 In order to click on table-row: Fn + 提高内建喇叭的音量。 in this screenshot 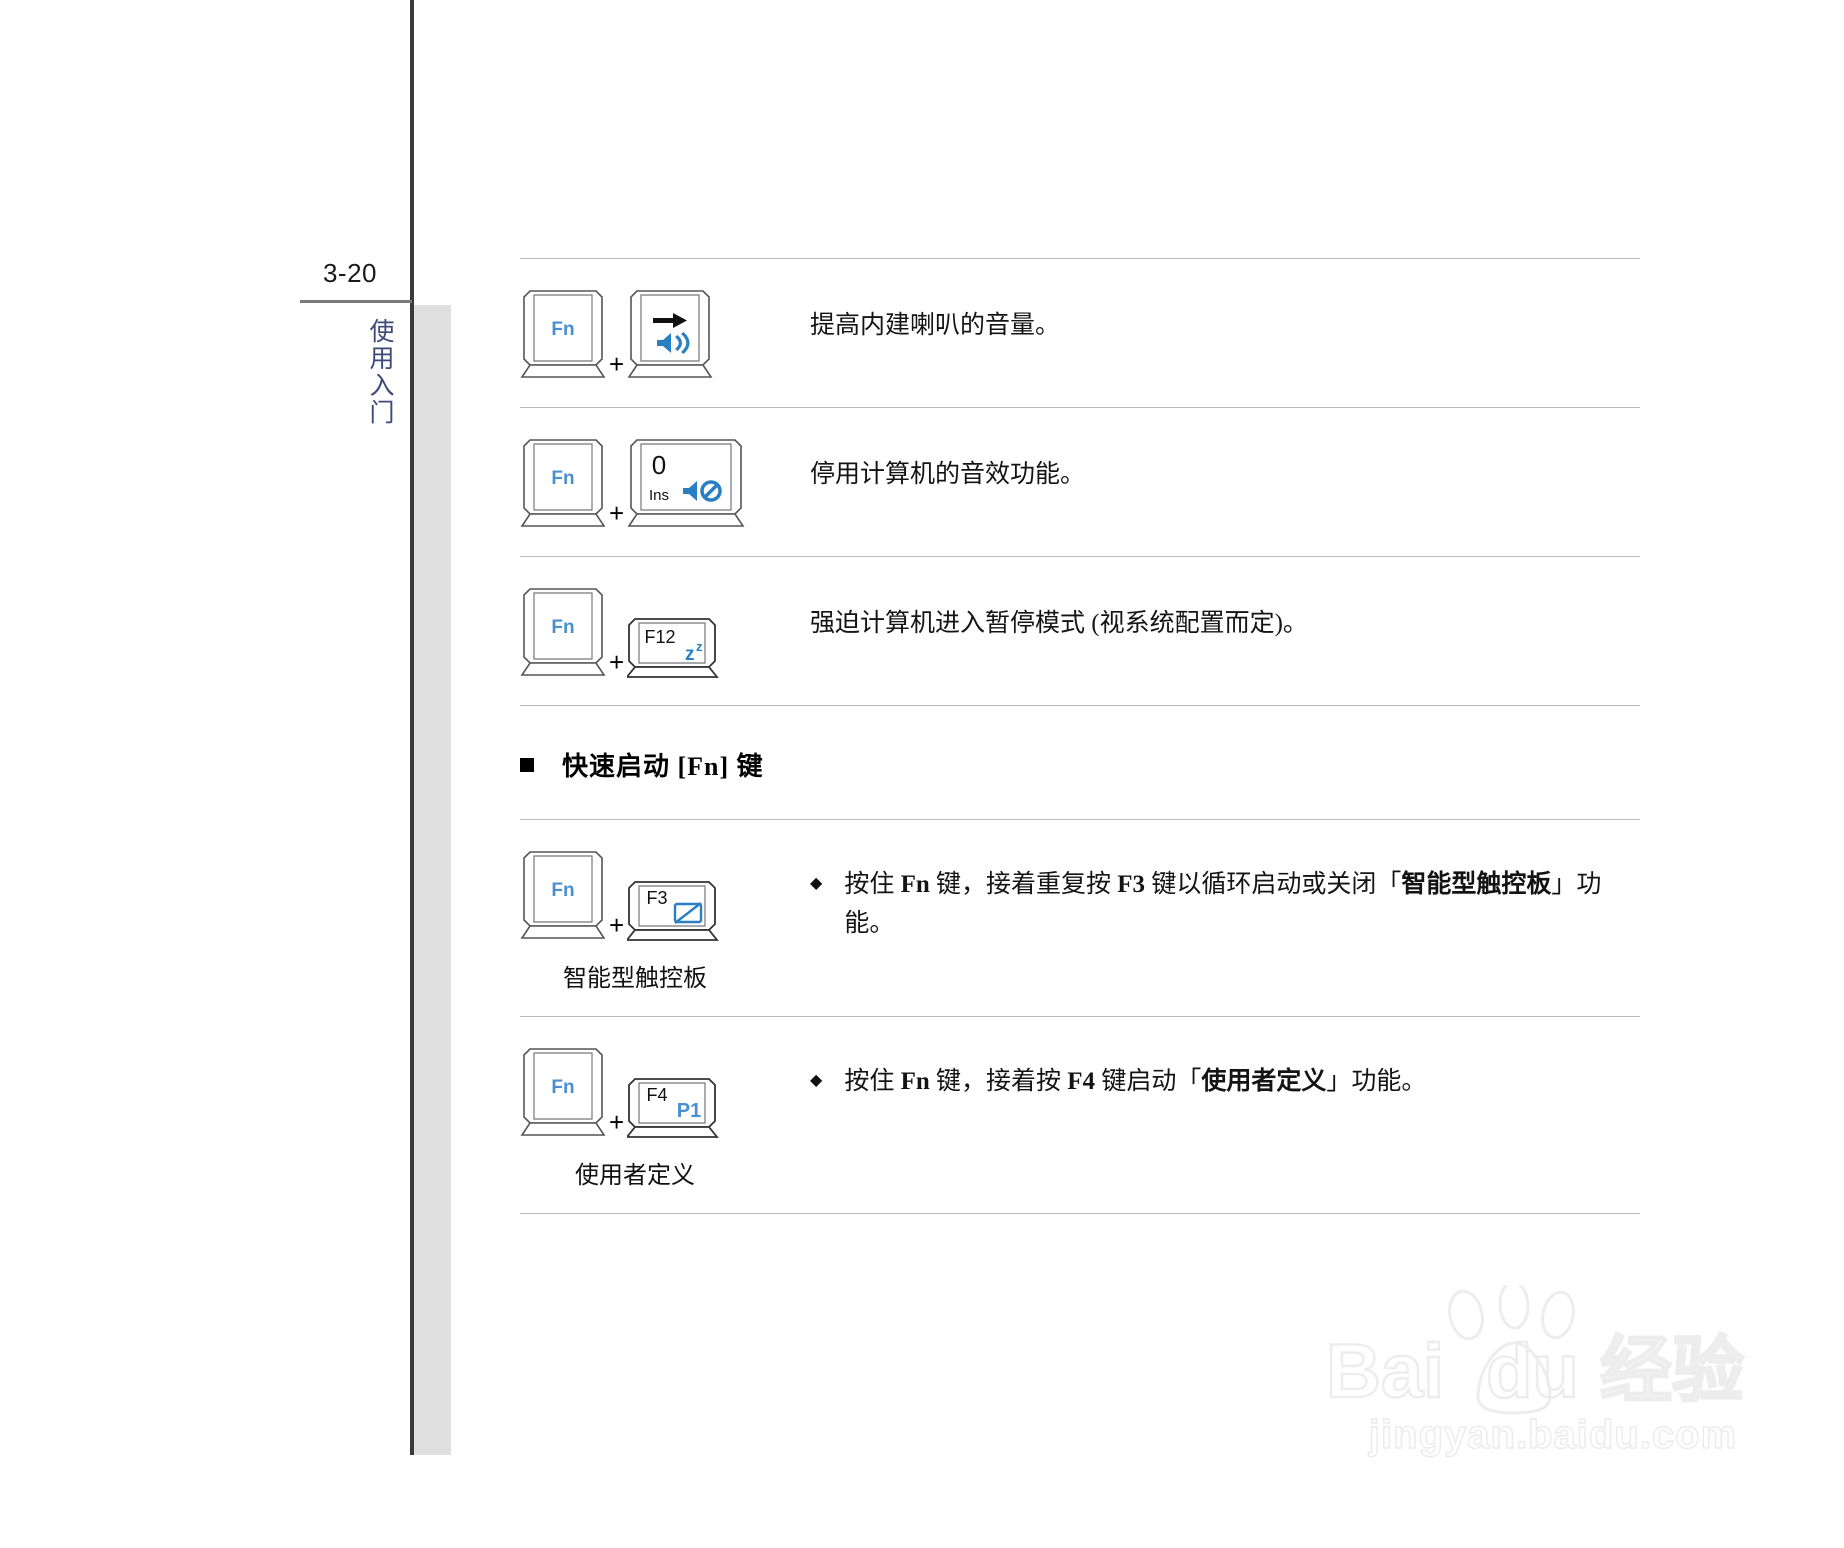, I will do `click(1080, 333)`.